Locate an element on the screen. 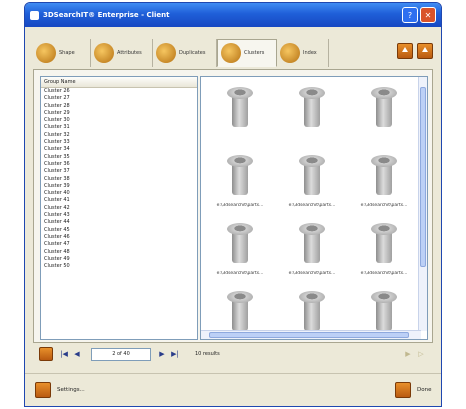 The image size is (466, 409). list-item: Cluster 34 is located at coordinates (119, 149).